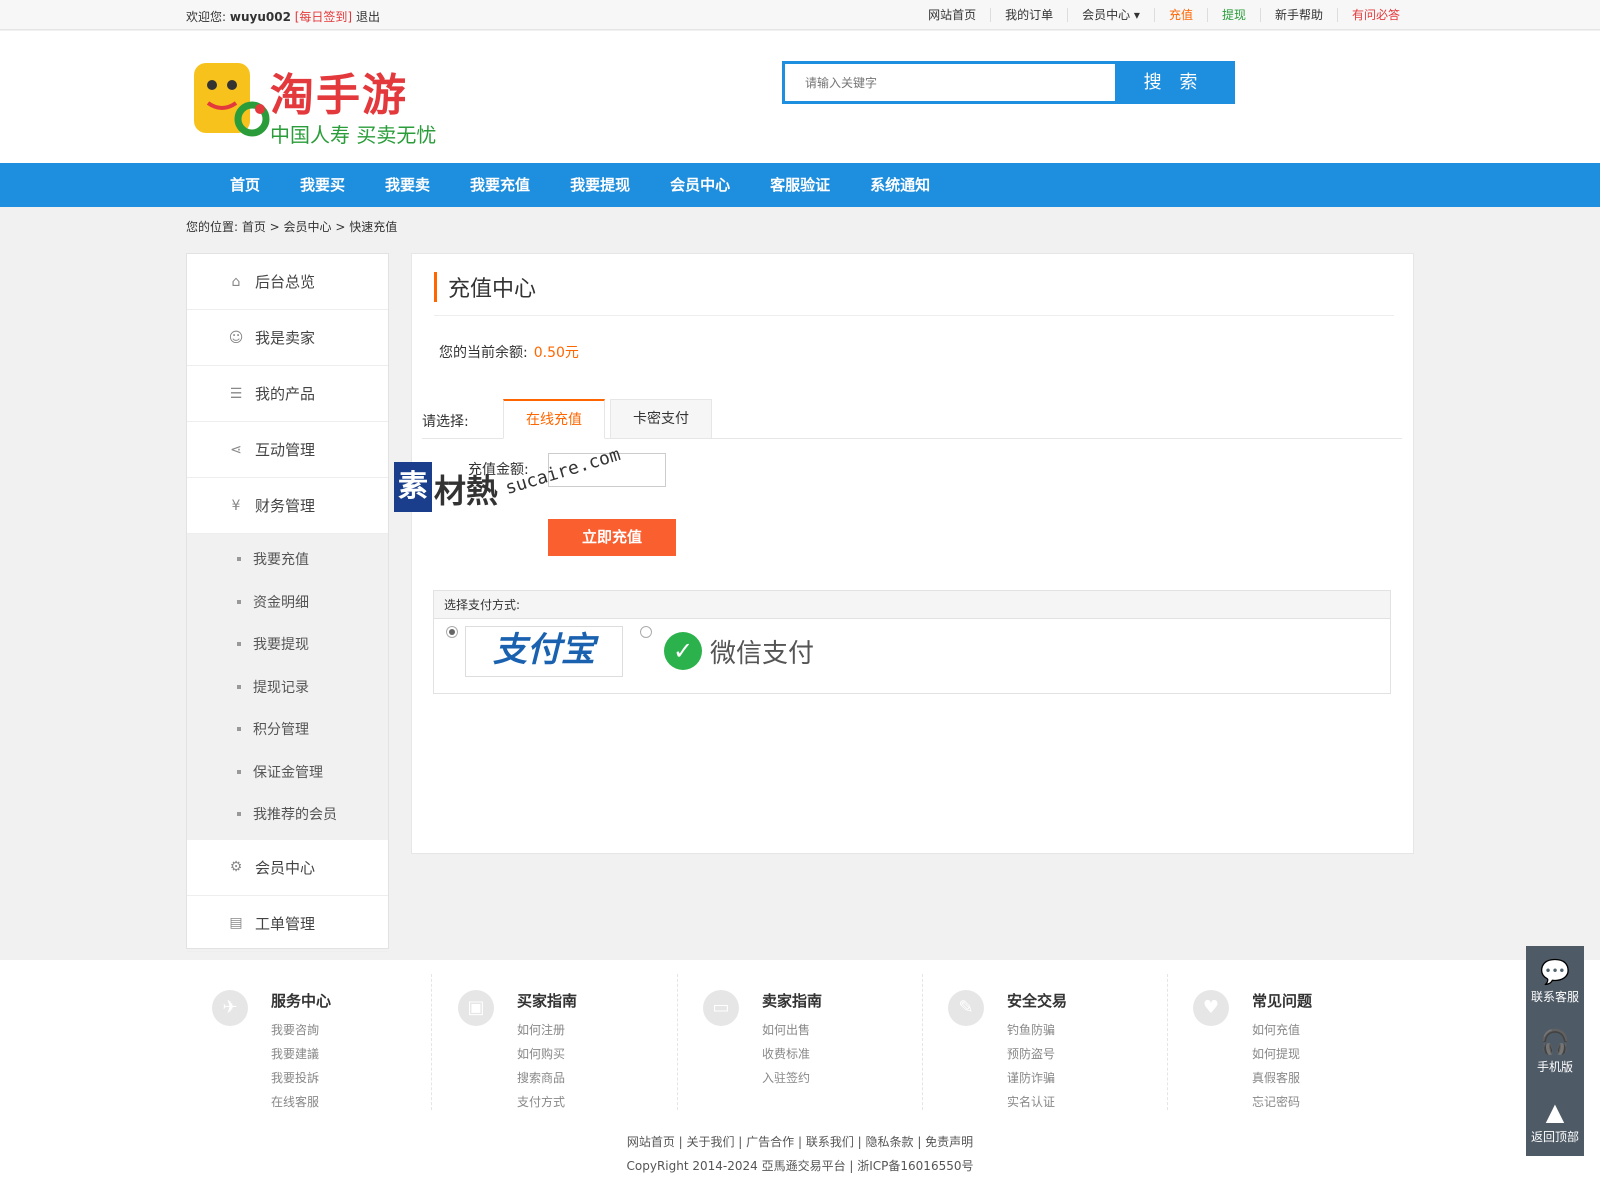  Describe the element at coordinates (1173, 82) in the screenshot. I see `search-button: 搜 索` at that location.